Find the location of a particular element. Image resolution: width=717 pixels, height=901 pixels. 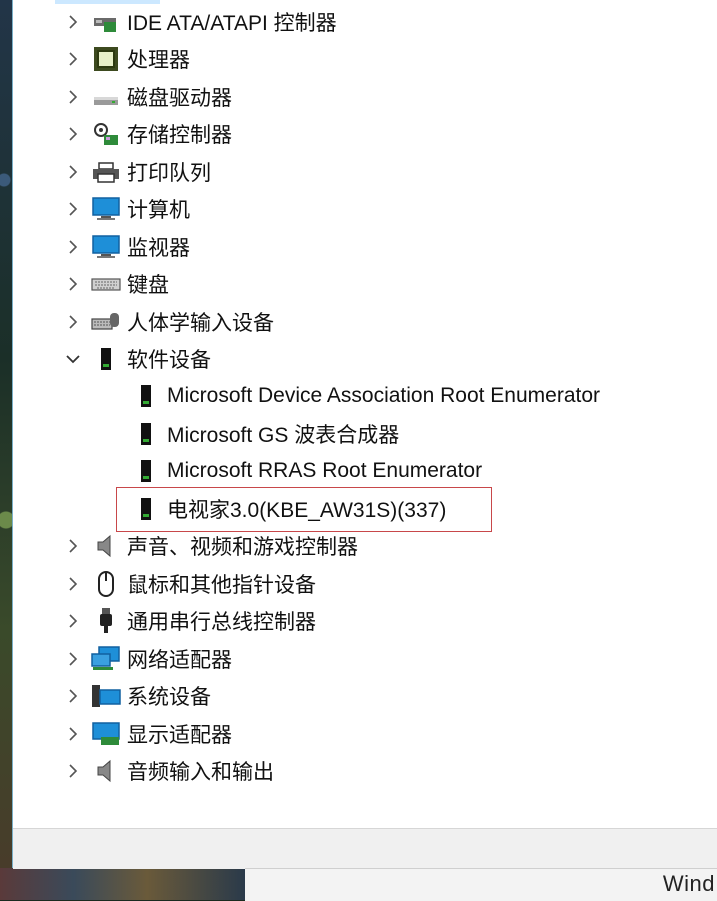

tree-item-label: IDE ATA/ATAPI 控制器 is located at coordinates (232, 23).